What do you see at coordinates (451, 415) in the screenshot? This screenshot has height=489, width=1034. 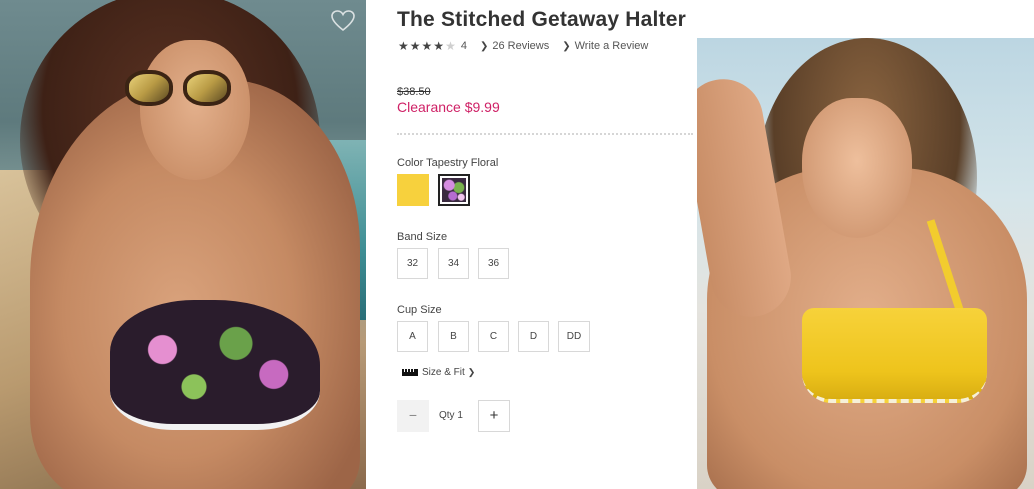 I see `quantity-label: Qty 1` at bounding box center [451, 415].